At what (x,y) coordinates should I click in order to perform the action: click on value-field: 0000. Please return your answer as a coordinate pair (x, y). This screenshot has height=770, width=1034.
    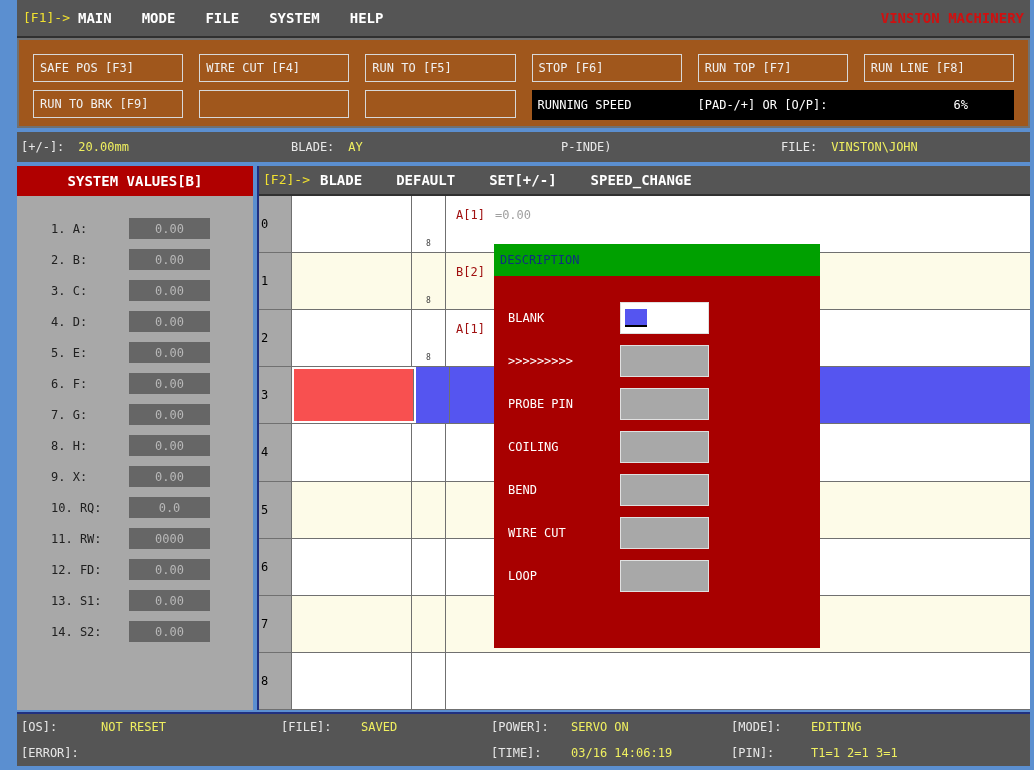
    Looking at the image, I should click on (169, 538).